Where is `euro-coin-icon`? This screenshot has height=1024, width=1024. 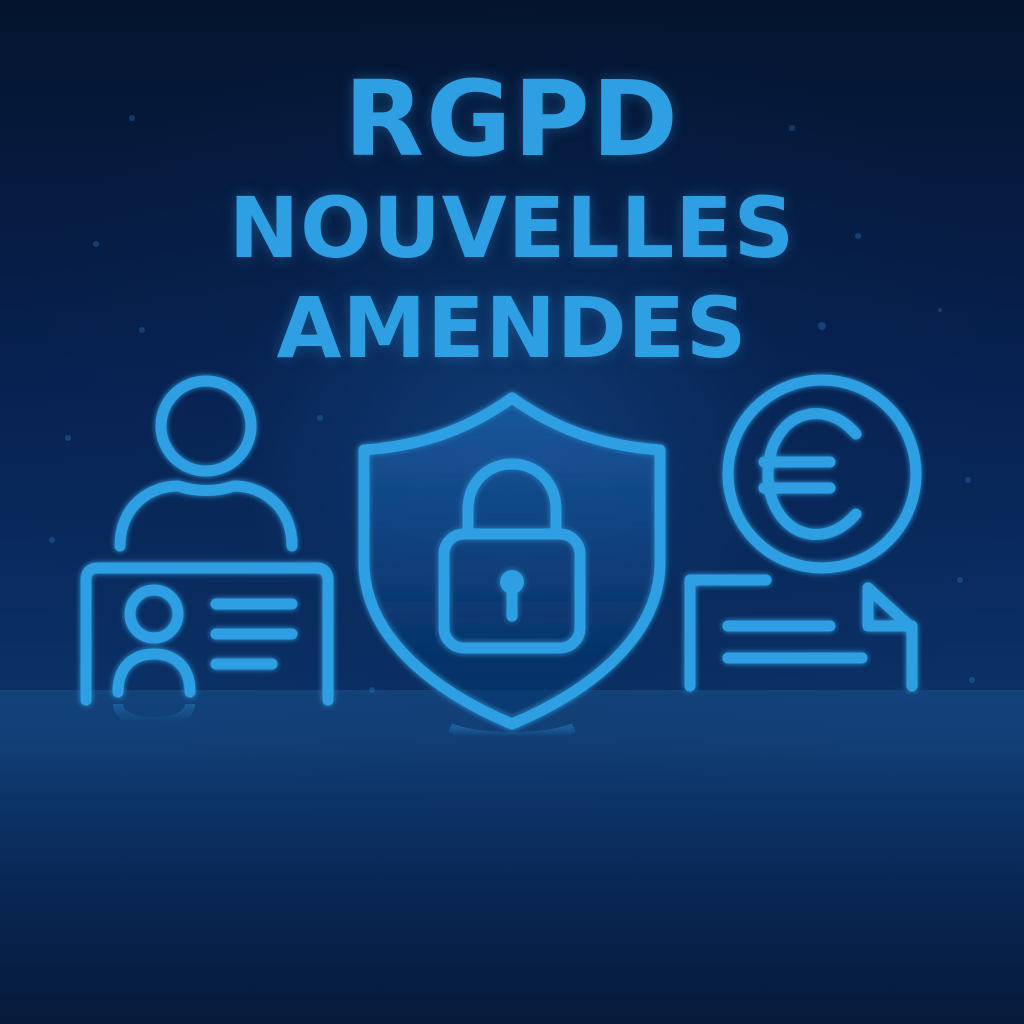
euro-coin-icon is located at coordinates (822, 474).